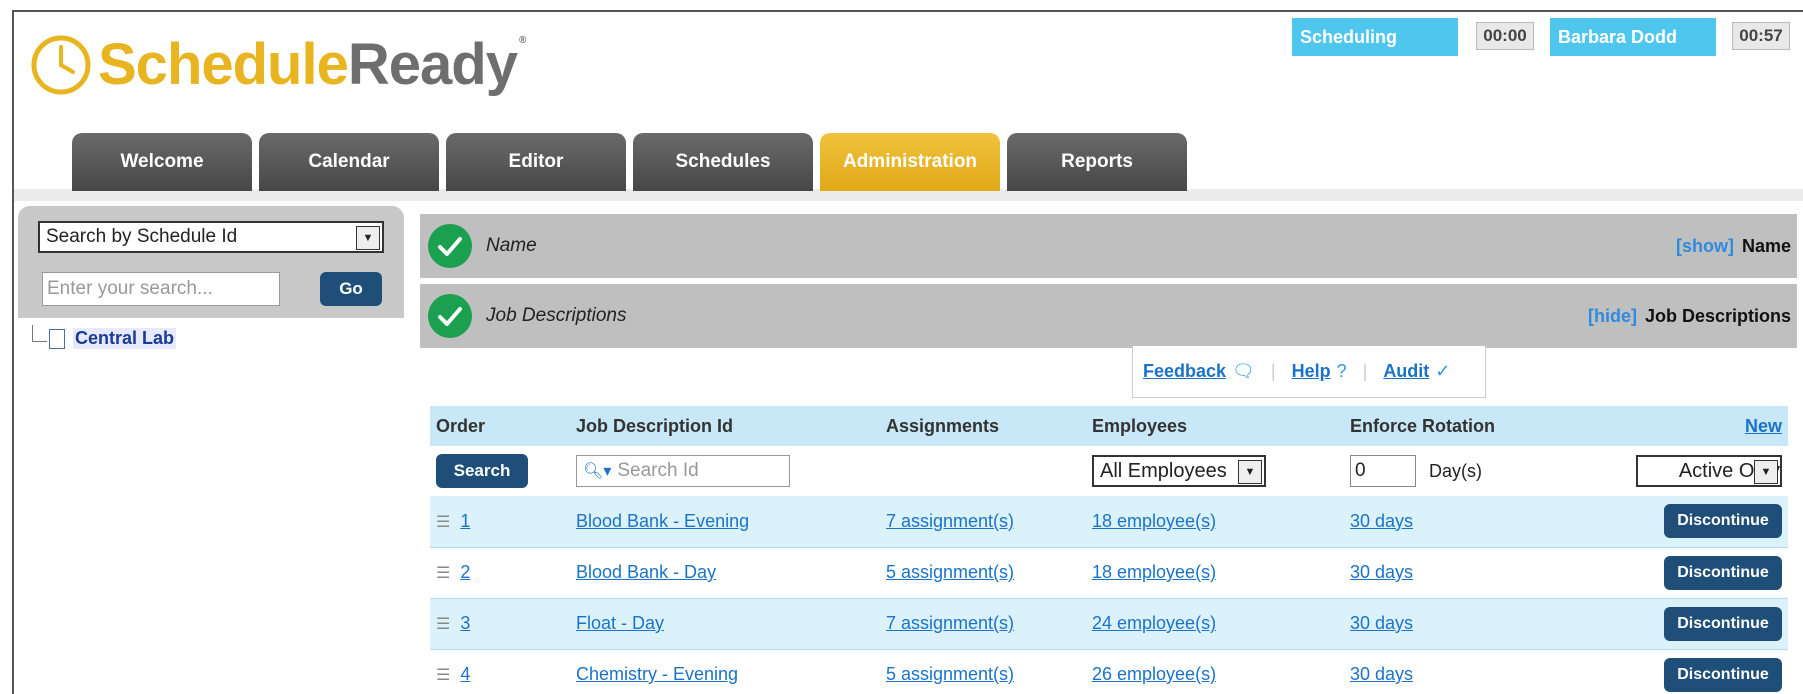 This screenshot has height=694, width=1803. What do you see at coordinates (1108, 246) in the screenshot?
I see `section-name-header: Name [show] Name` at bounding box center [1108, 246].